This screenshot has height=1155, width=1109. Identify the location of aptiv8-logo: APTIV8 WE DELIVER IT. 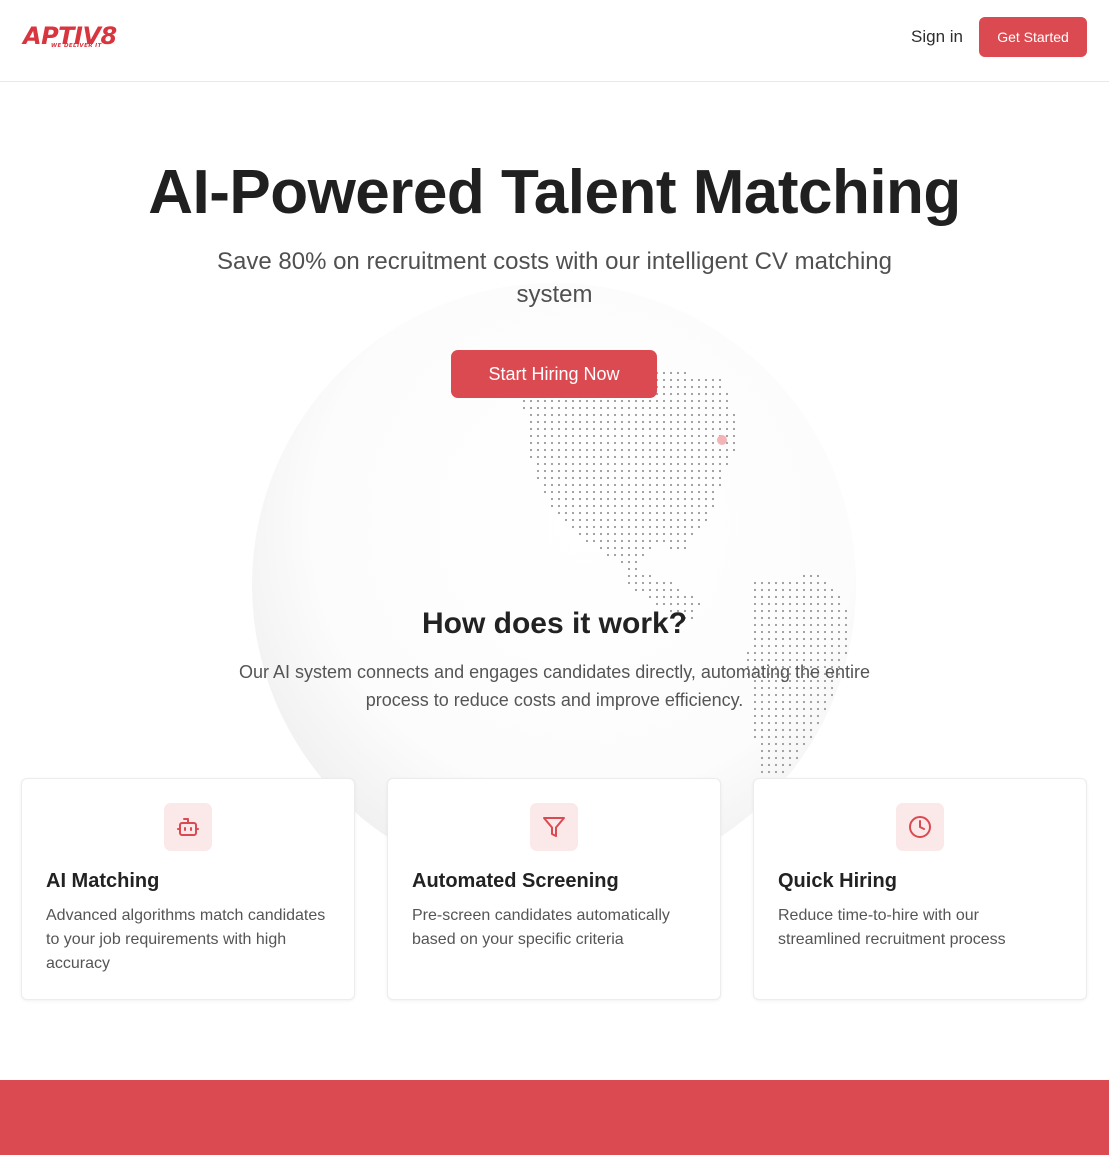
(70, 38).